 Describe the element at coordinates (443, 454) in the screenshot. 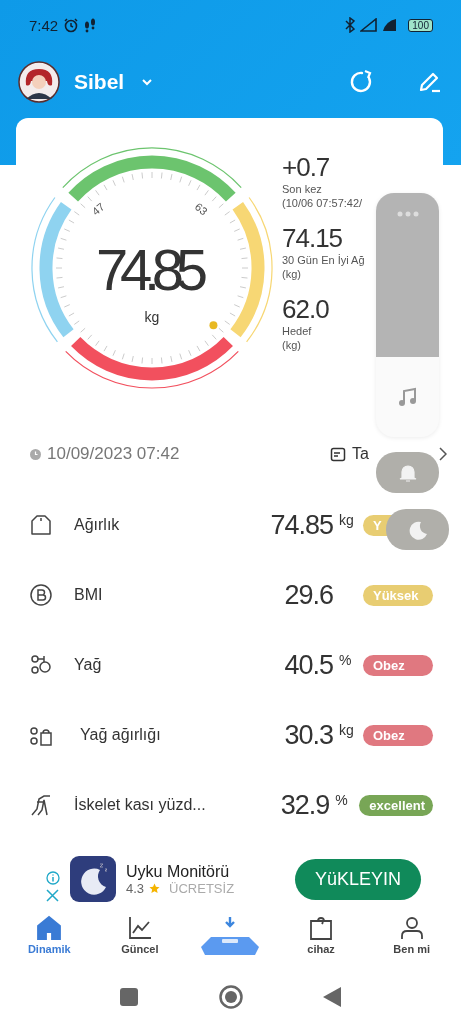

I see `chevron-right-icon` at that location.